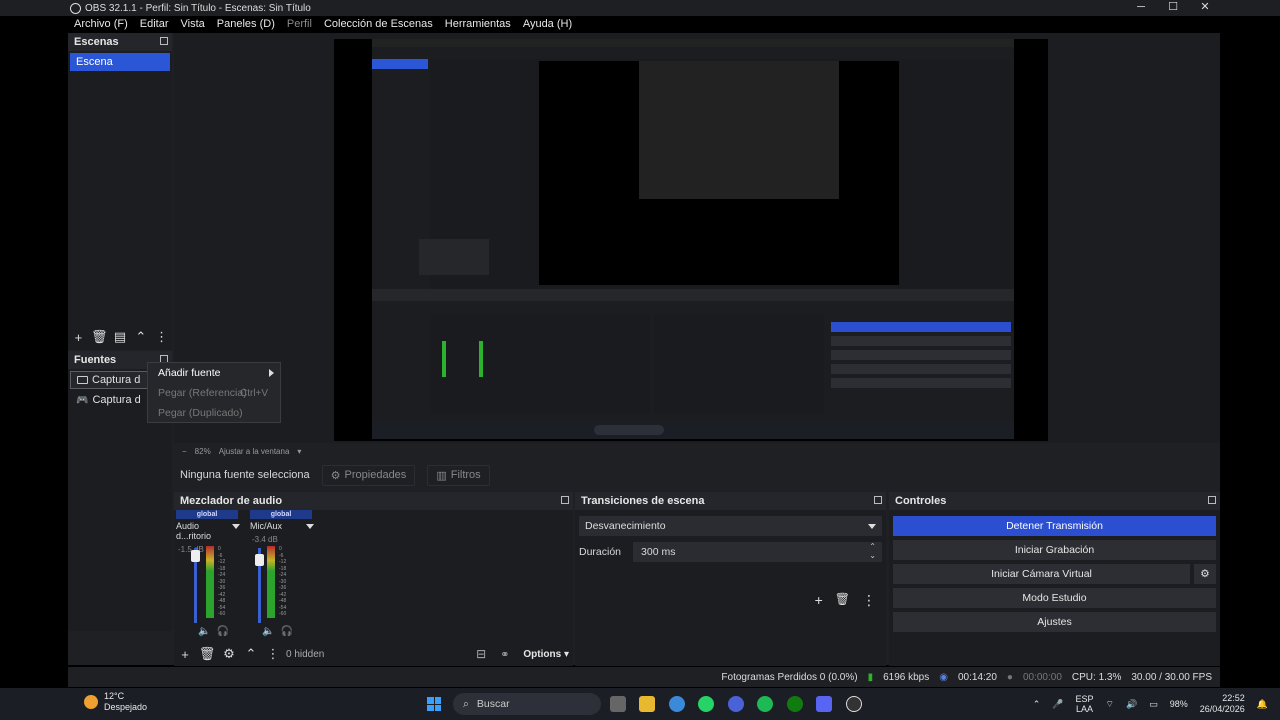  What do you see at coordinates (1054, 550) in the screenshot?
I see `start-recording-button: Iniciar Grabación` at bounding box center [1054, 550].